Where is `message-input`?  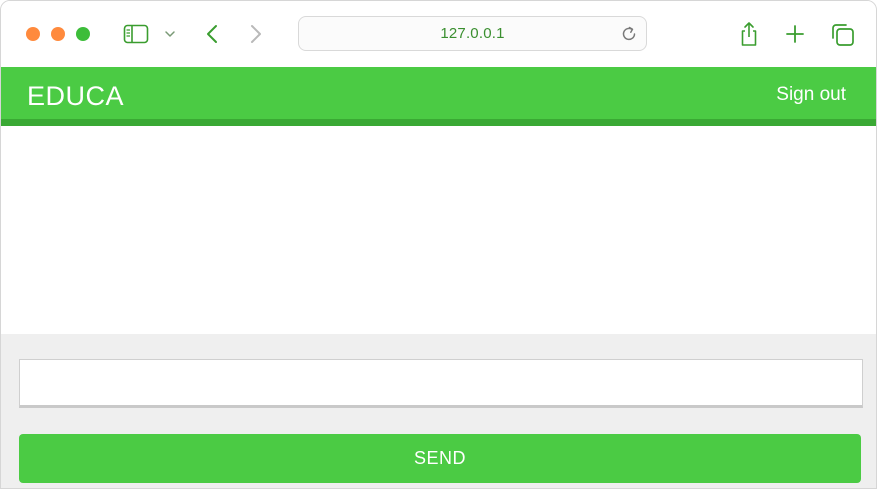
message-input is located at coordinates (441, 383).